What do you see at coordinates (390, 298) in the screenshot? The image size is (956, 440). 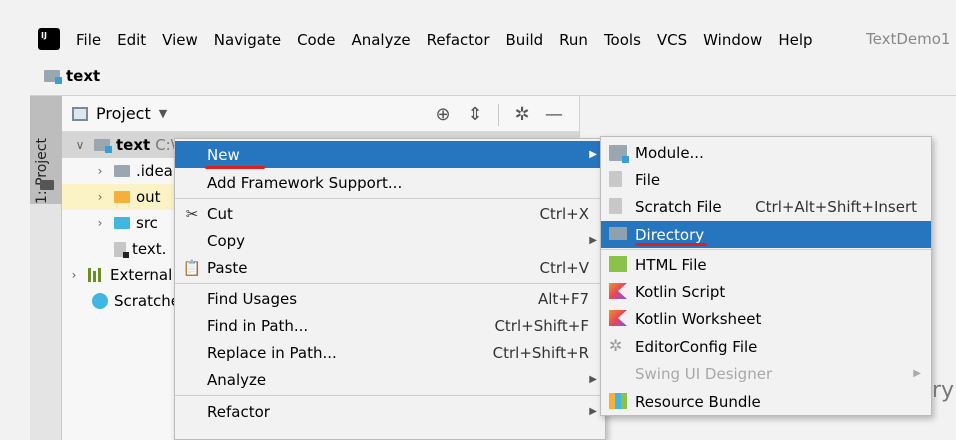 I see `context-item-find-usages: Find Usages Alt+F7` at bounding box center [390, 298].